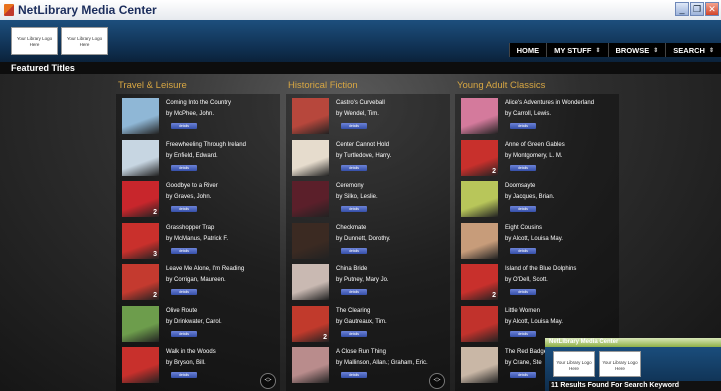  What do you see at coordinates (140, 241) in the screenshot?
I see `book-cover: 3` at bounding box center [140, 241].